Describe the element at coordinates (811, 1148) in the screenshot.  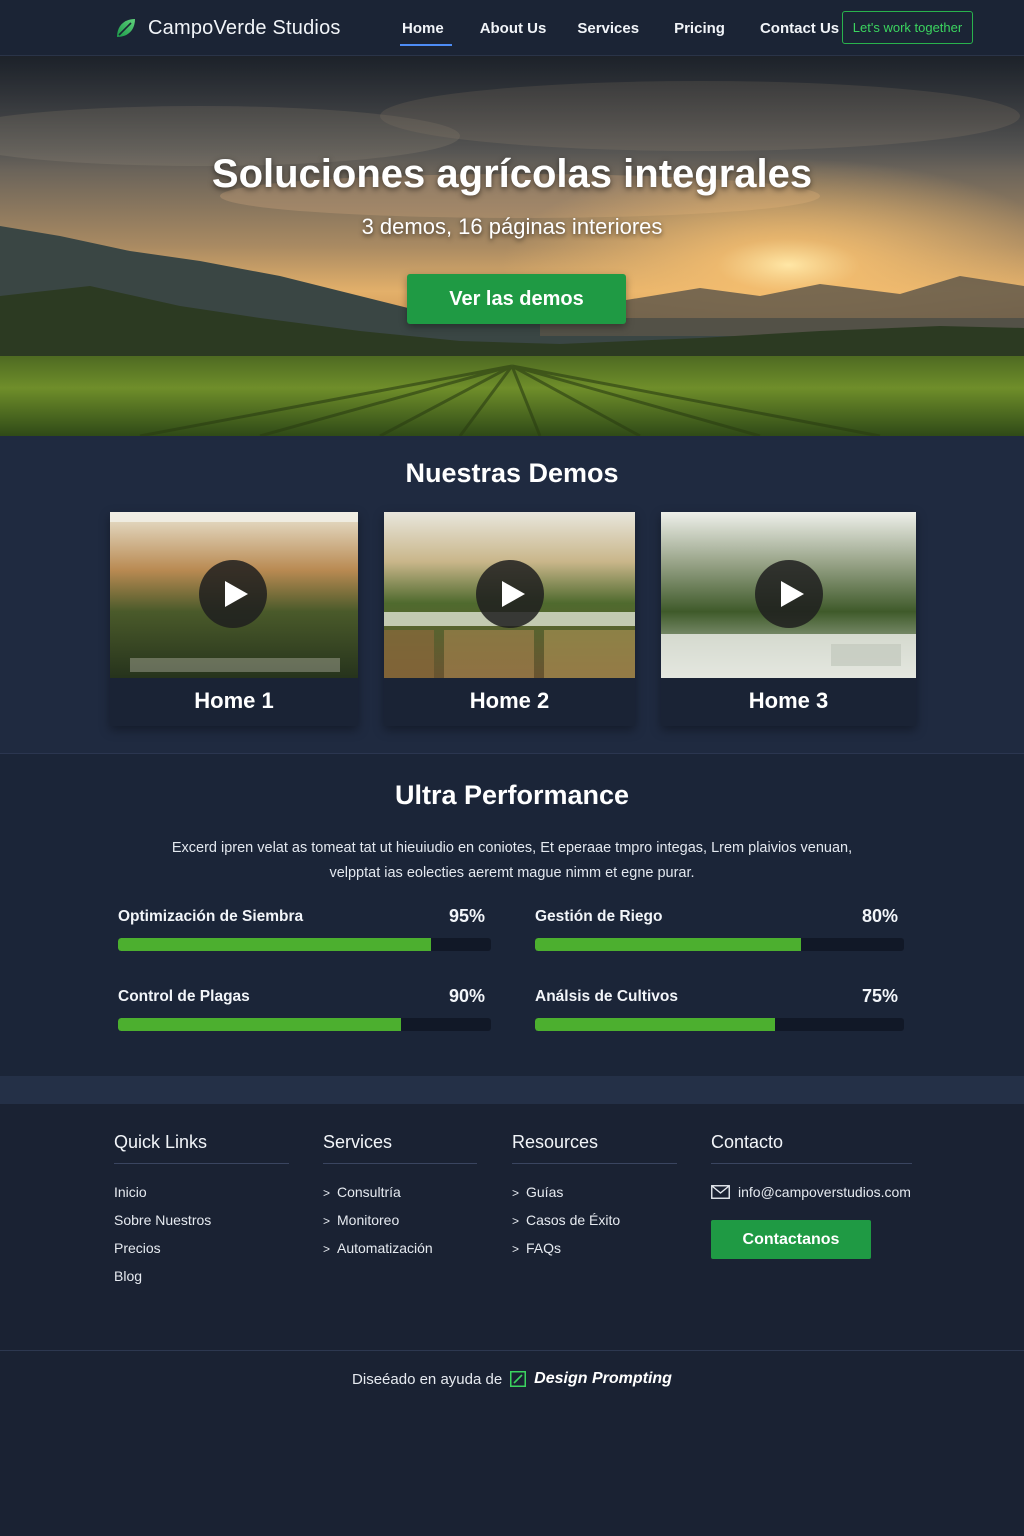
I see `footer-column-title: Contacto` at that location.